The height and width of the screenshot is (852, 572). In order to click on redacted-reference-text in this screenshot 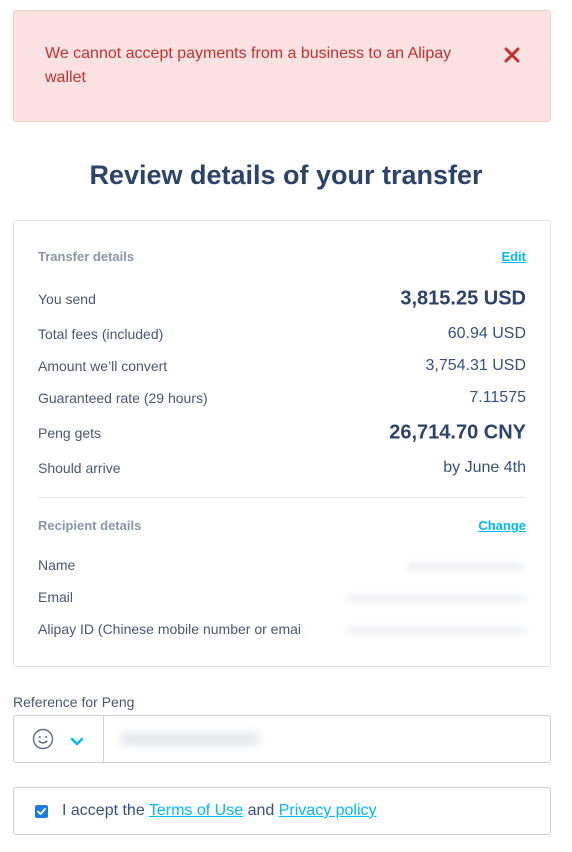, I will do `click(190, 739)`.